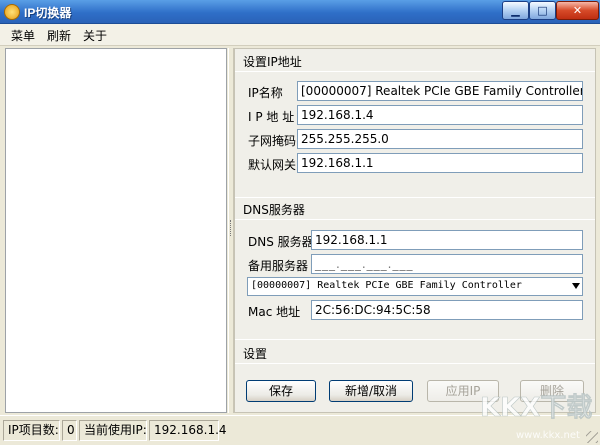 This screenshot has width=600, height=445. Describe the element at coordinates (515, 10) in the screenshot. I see `minimize-button: ▁` at that location.